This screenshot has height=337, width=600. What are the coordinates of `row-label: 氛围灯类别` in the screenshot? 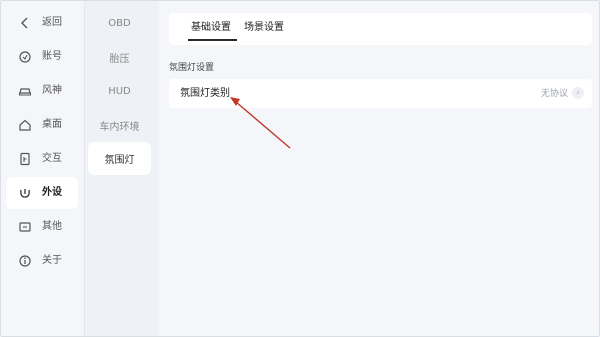 It's located at (205, 93).